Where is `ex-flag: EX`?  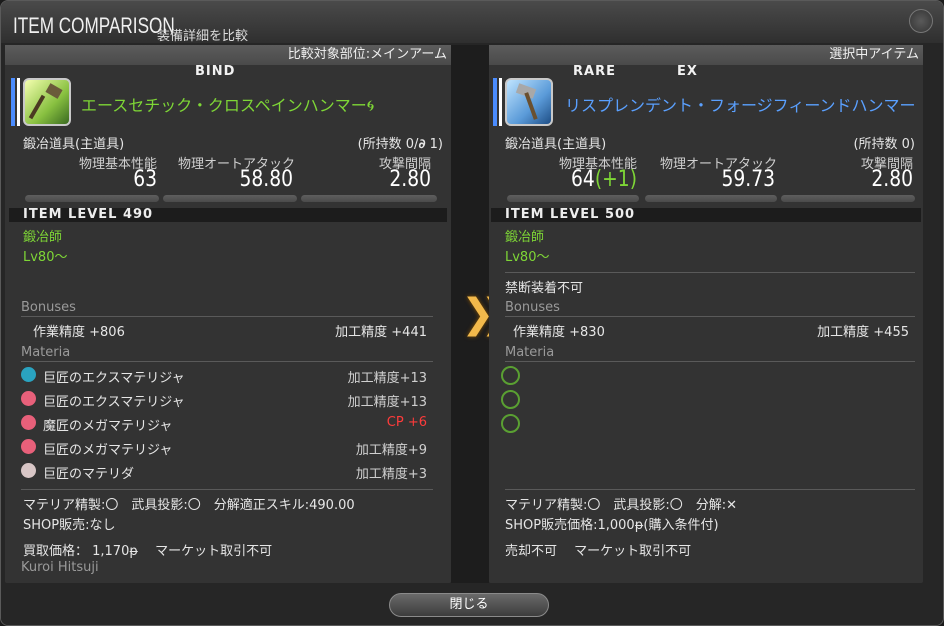
ex-flag: EX is located at coordinates (687, 71).